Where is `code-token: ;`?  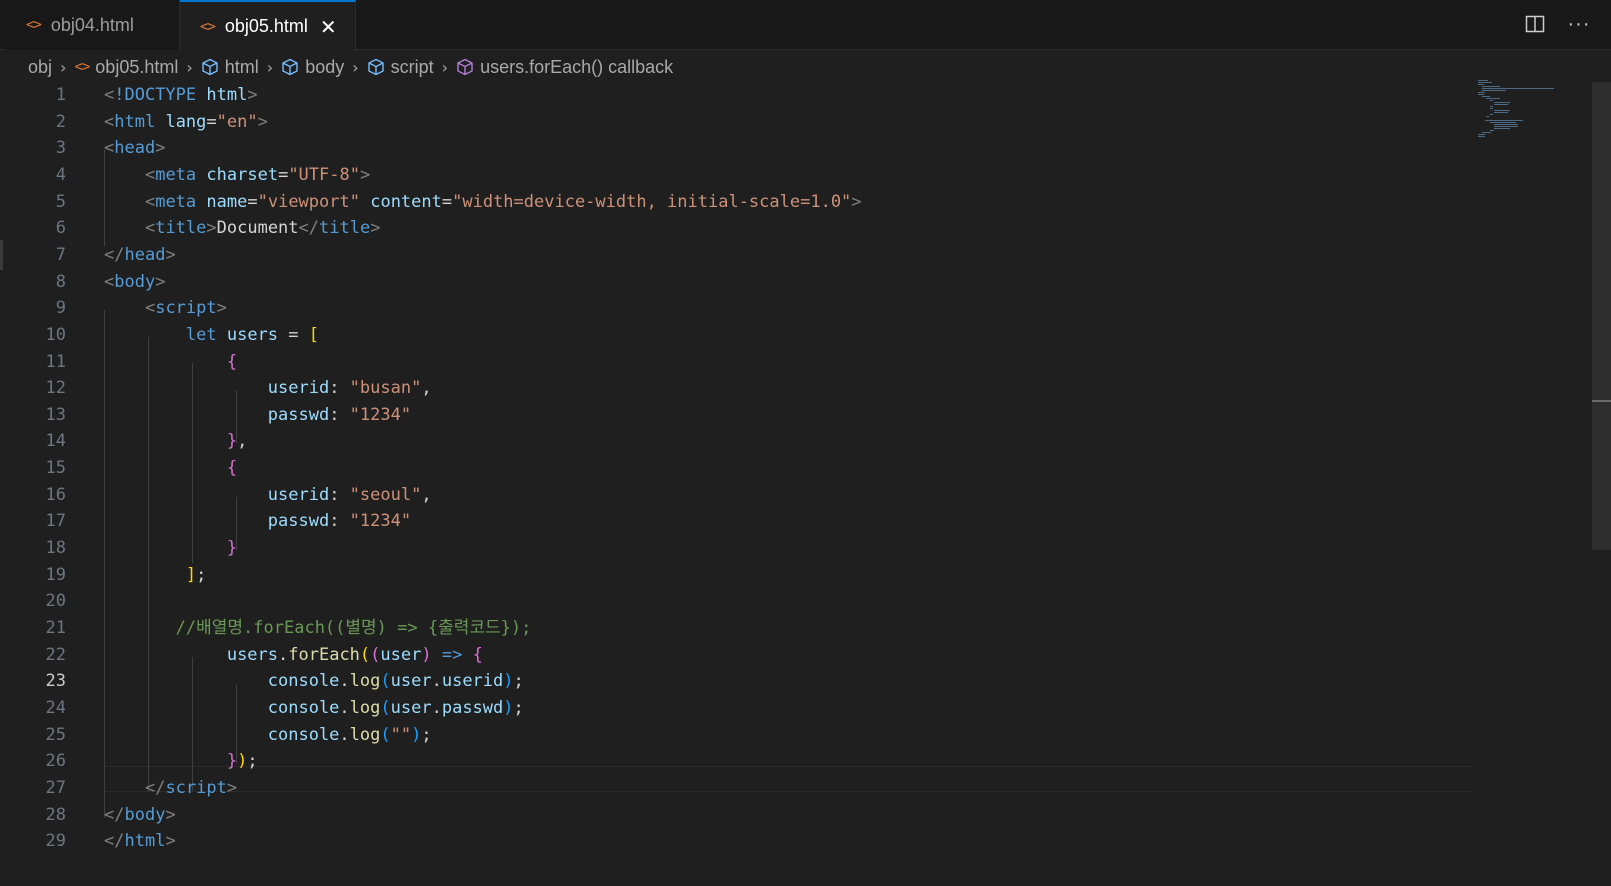 code-token: ; is located at coordinates (518, 681).